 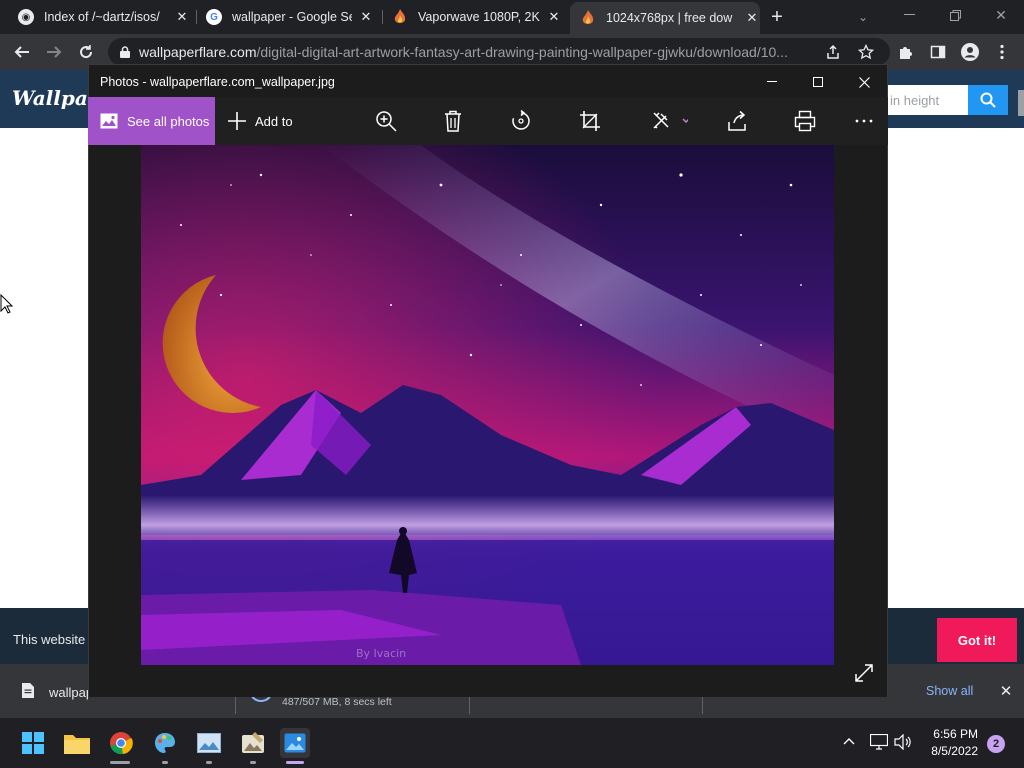 I want to click on search-icon, so click(x=988, y=100).